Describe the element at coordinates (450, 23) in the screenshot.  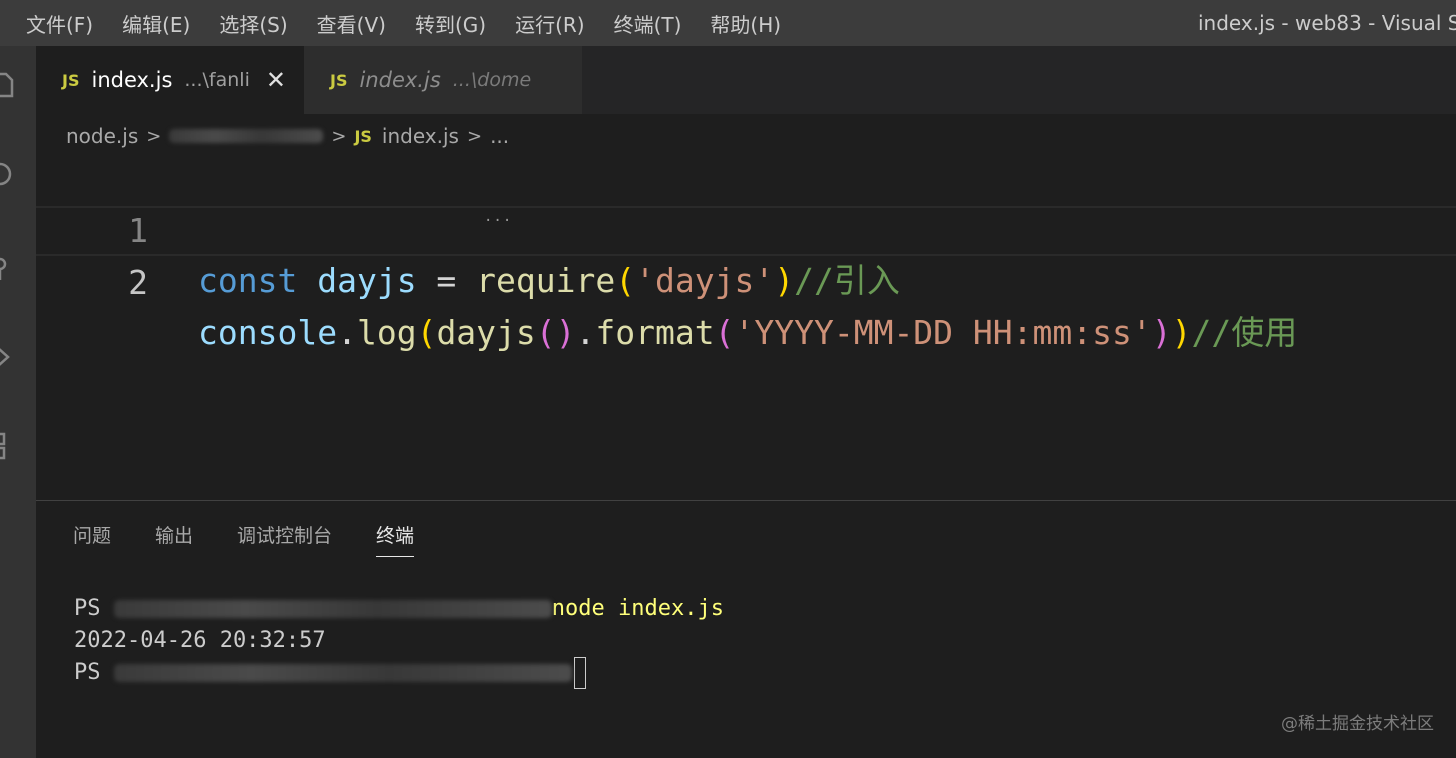
I see `menu-go: 转到(G)` at that location.